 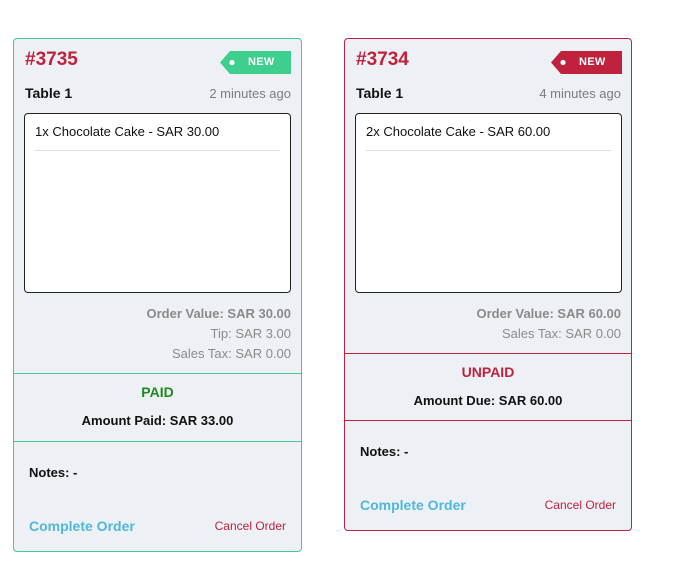 What do you see at coordinates (157, 203) in the screenshot?
I see `order-items-box: 1x Chocolate Cake - SAR 30.00` at bounding box center [157, 203].